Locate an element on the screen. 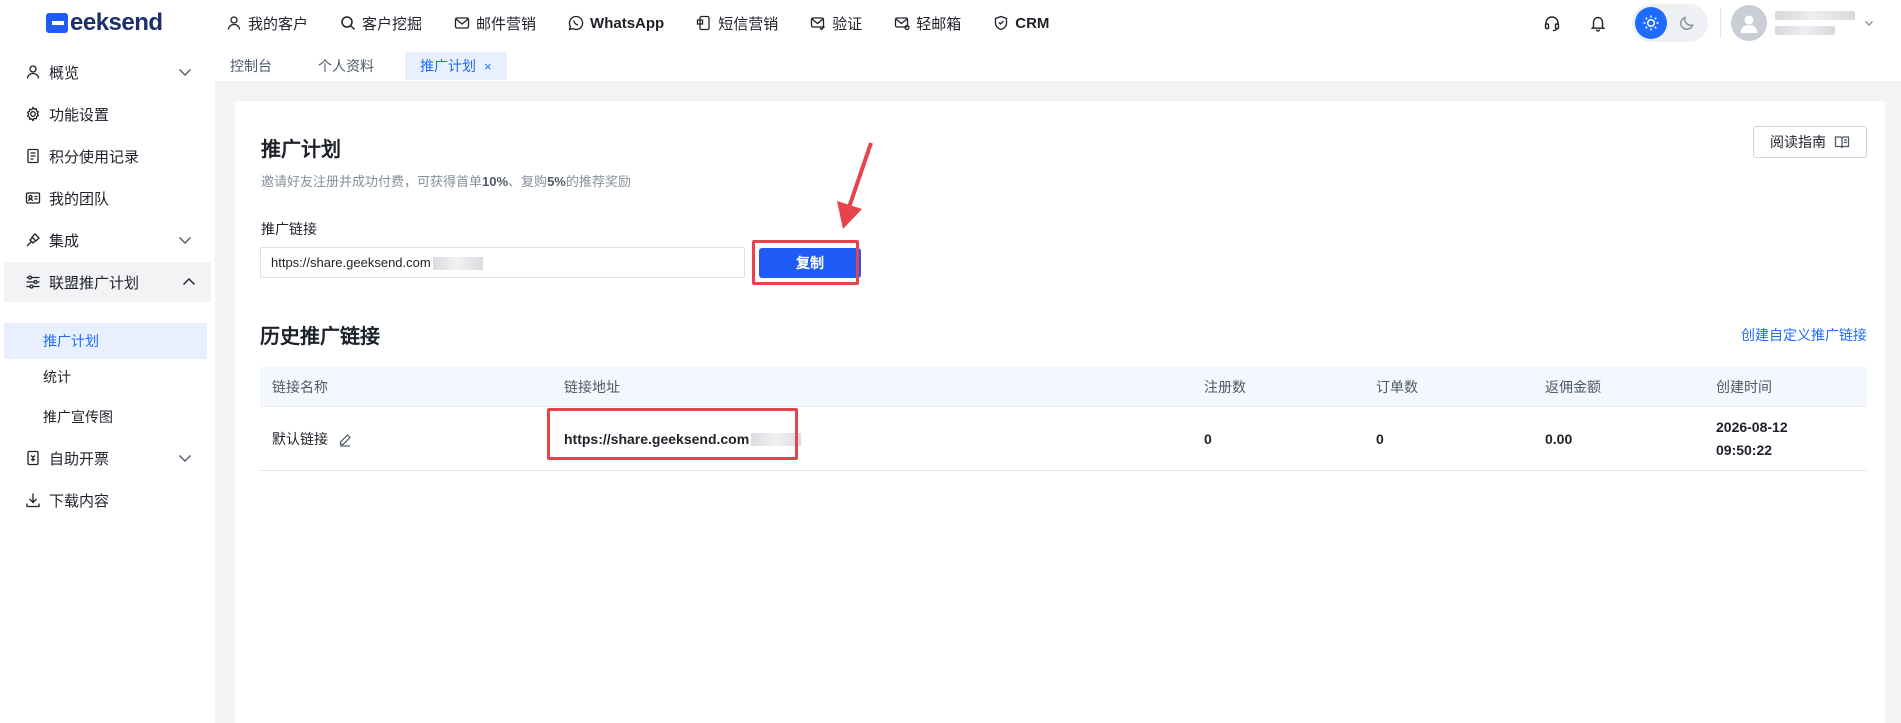  desc-text: 、复购 is located at coordinates (528, 181).